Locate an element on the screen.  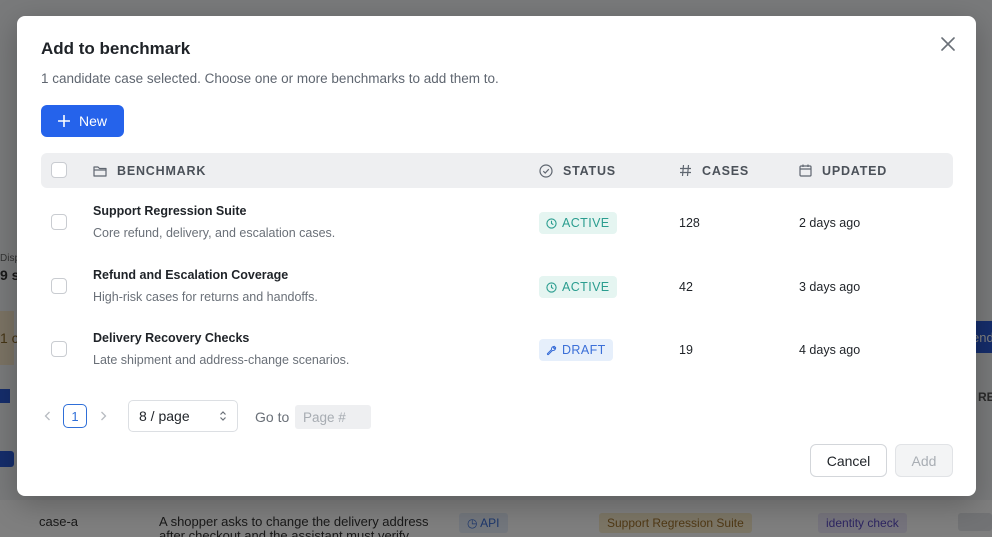
check-circle-icon is located at coordinates (546, 170).